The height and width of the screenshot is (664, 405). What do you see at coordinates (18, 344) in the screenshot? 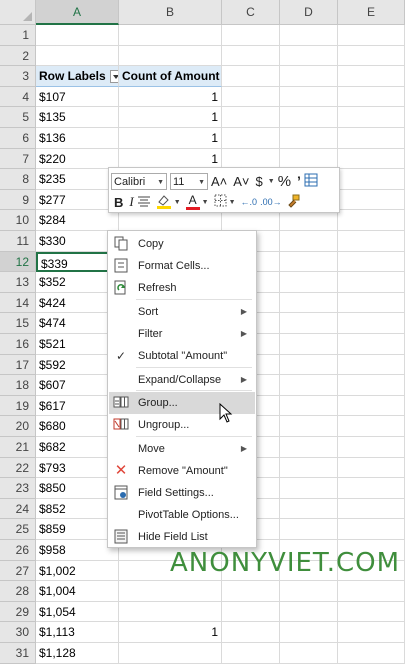
I see `row-header: 16` at bounding box center [18, 344].